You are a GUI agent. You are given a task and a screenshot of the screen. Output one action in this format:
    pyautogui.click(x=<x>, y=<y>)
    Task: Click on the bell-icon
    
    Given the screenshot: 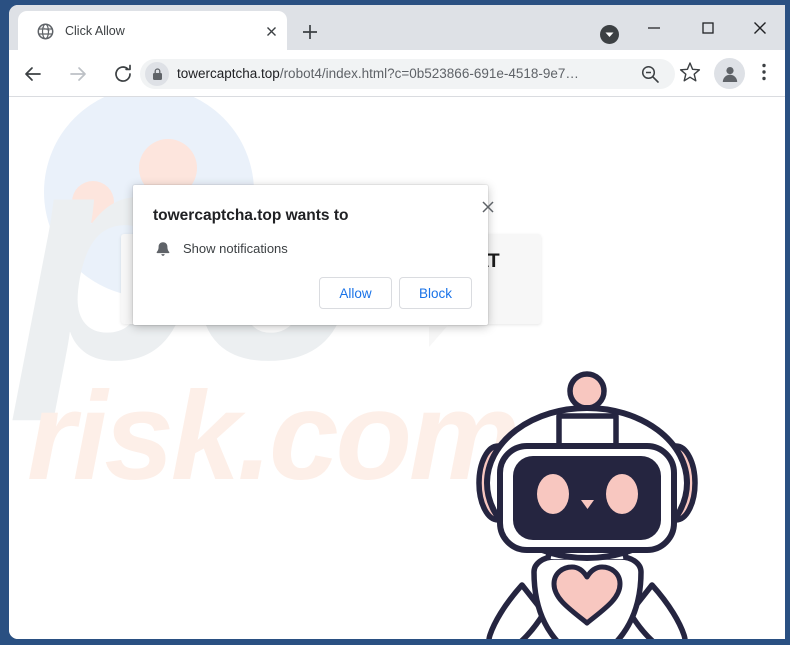 What is the action you would take?
    pyautogui.click(x=163, y=249)
    